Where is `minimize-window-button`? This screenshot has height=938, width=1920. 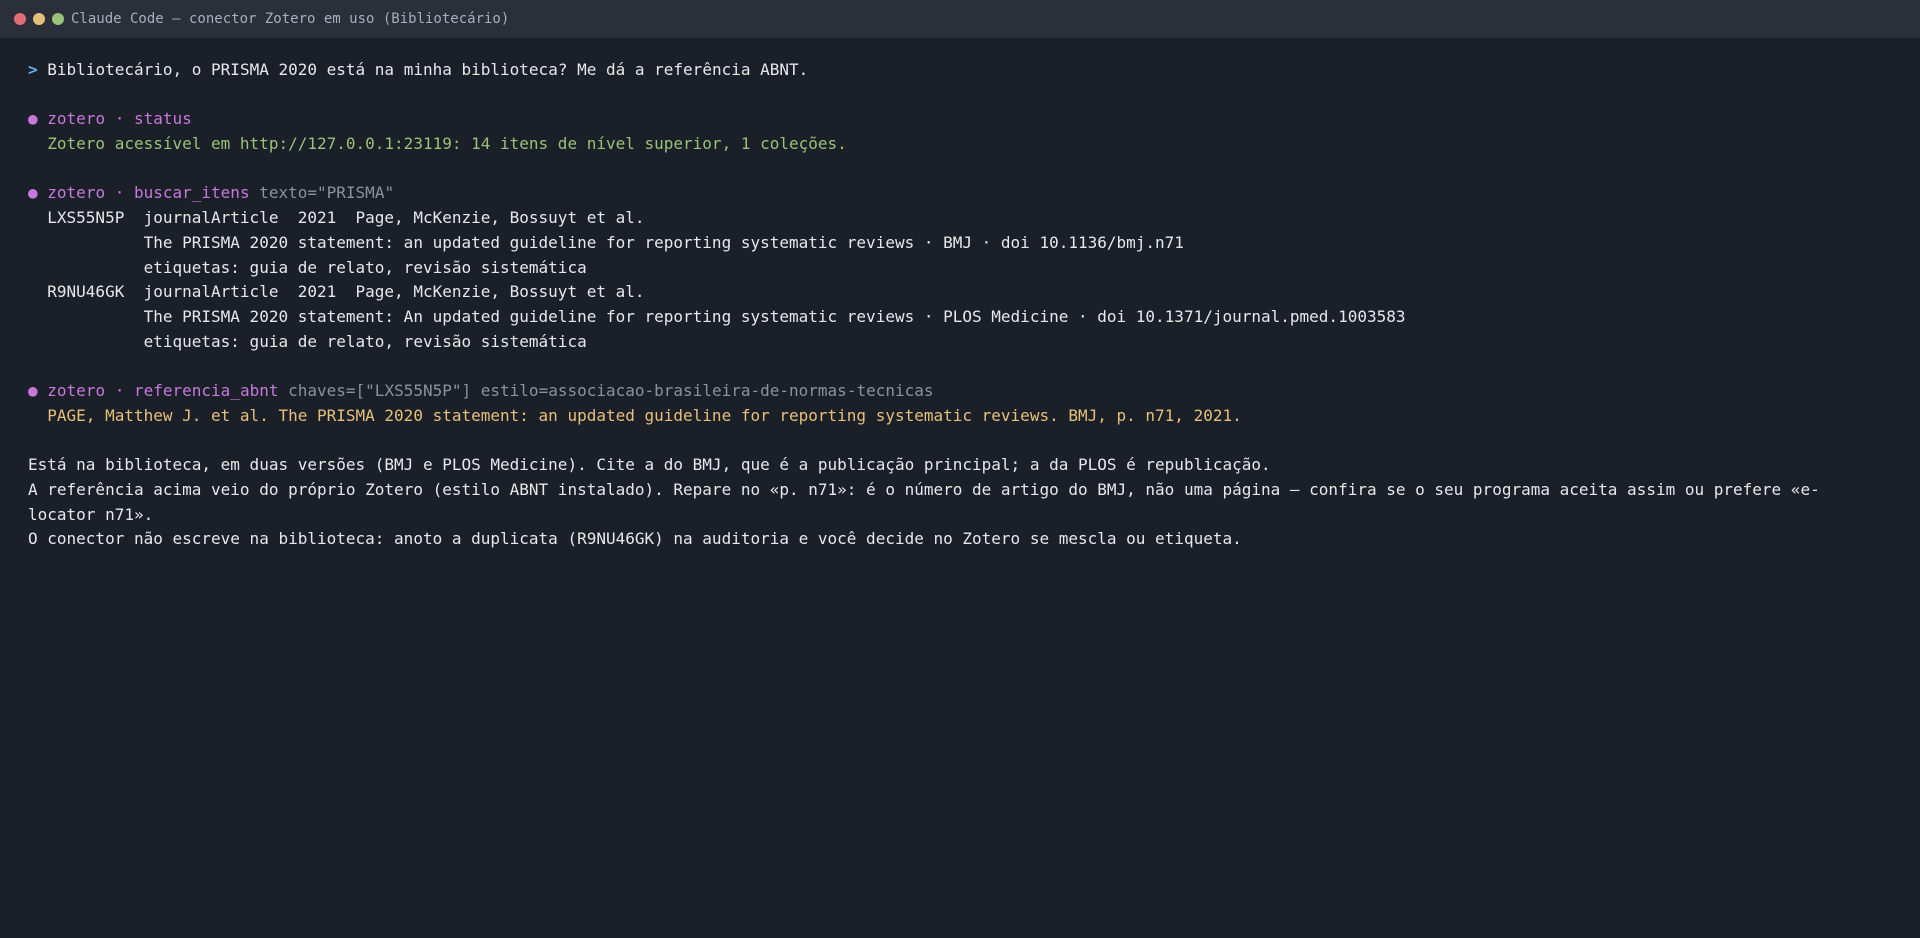
minimize-window-button is located at coordinates (39, 19).